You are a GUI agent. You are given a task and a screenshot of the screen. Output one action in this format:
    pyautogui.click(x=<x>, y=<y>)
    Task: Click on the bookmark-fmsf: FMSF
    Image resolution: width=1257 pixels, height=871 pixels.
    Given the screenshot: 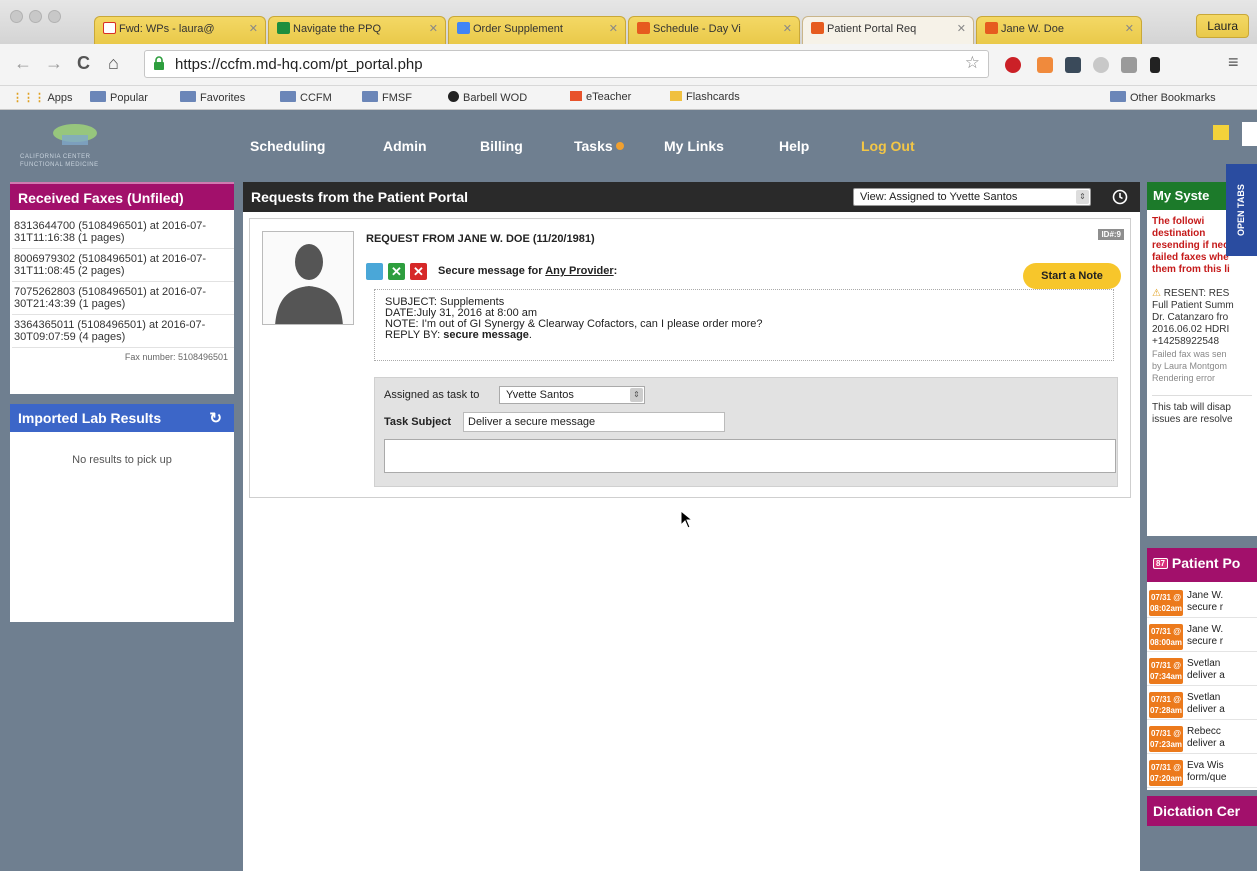 What is the action you would take?
    pyautogui.click(x=387, y=97)
    